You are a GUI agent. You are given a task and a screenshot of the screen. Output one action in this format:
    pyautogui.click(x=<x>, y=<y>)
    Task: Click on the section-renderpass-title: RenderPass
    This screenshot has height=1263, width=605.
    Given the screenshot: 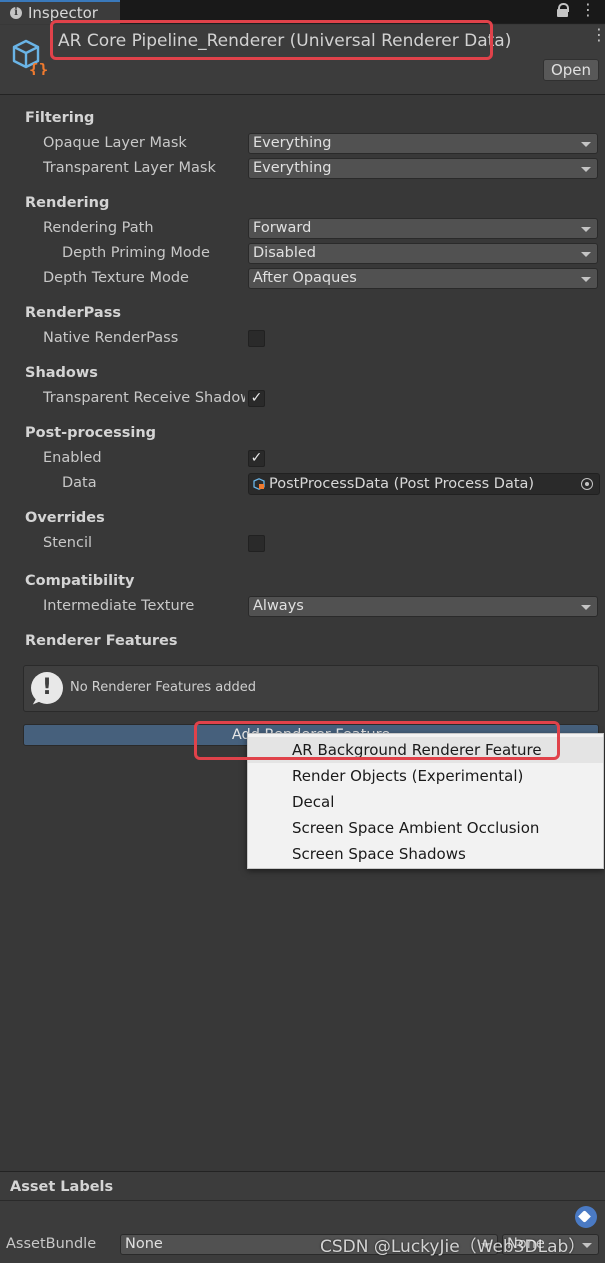 What is the action you would take?
    pyautogui.click(x=73, y=313)
    